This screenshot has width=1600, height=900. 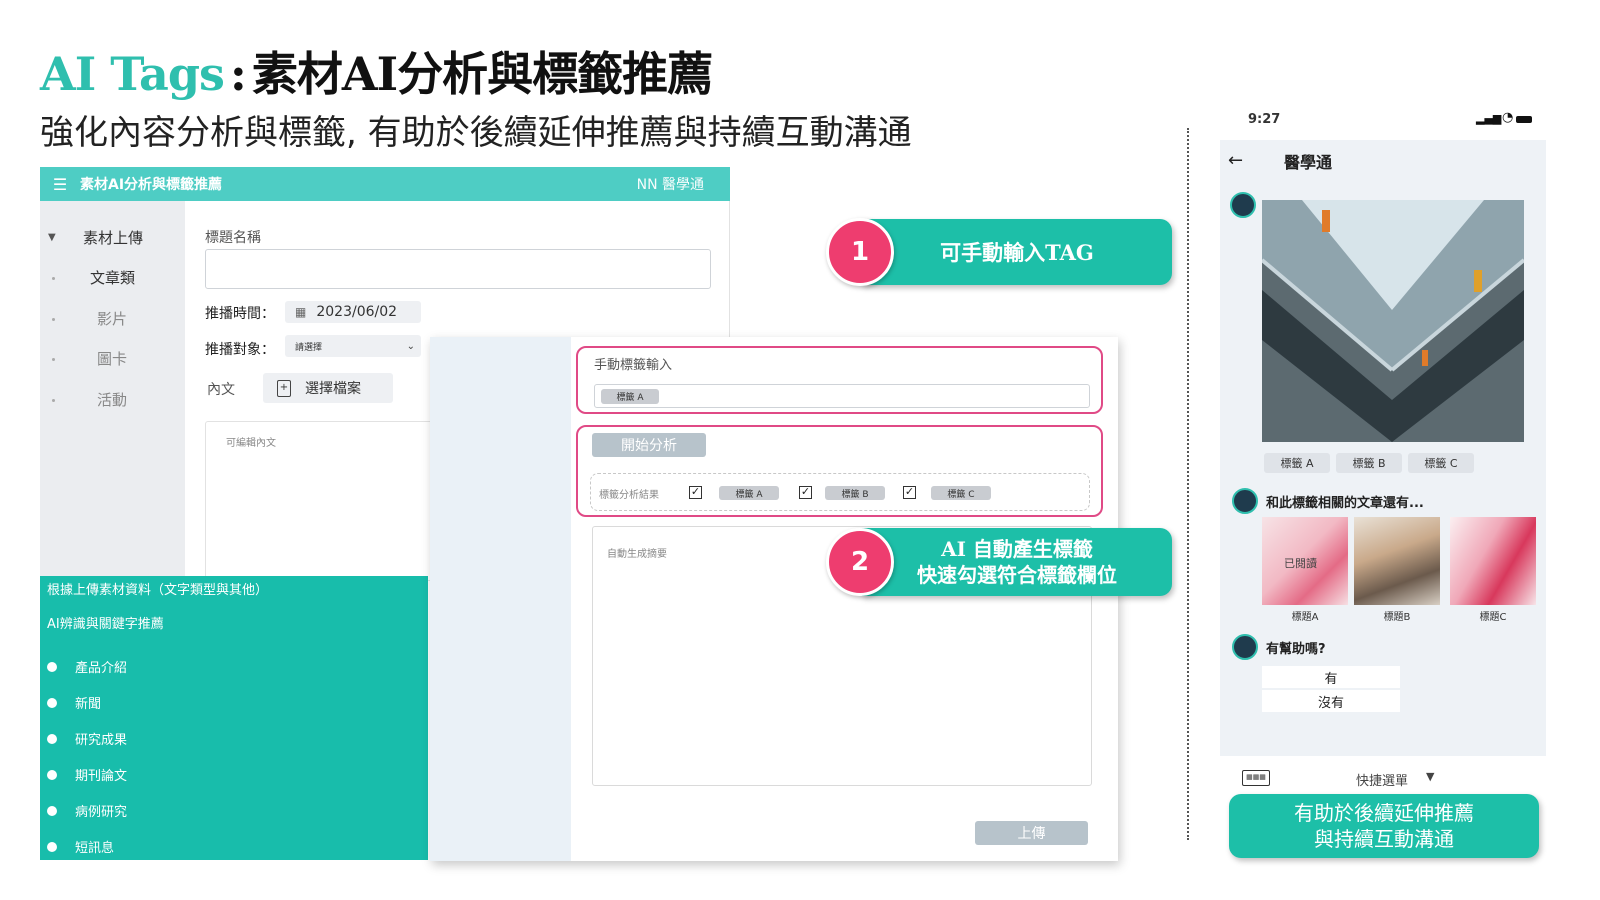 What do you see at coordinates (476, 133) in the screenshot?
I see `slide-subtitle: 強化內容分析與標籤, 有助於後續延伸推薦與持續互動溝通` at bounding box center [476, 133].